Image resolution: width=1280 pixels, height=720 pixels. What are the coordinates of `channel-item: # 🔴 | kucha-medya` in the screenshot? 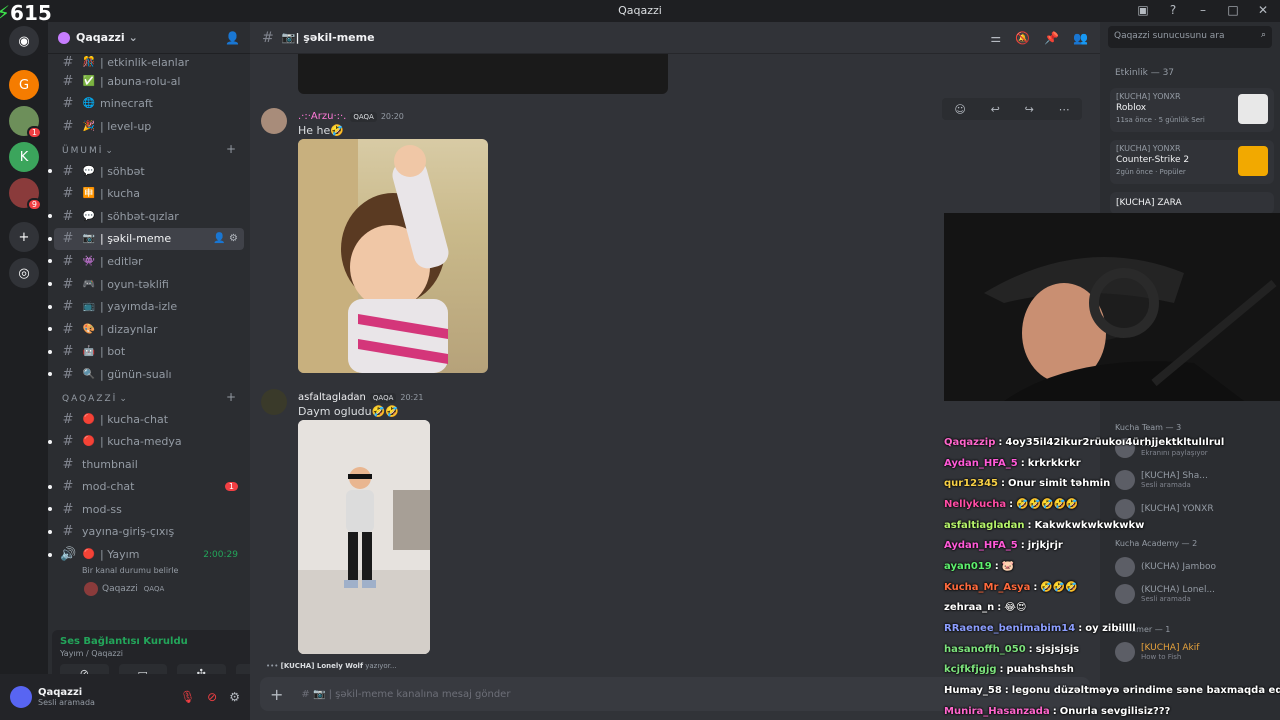 It's located at (146, 441).